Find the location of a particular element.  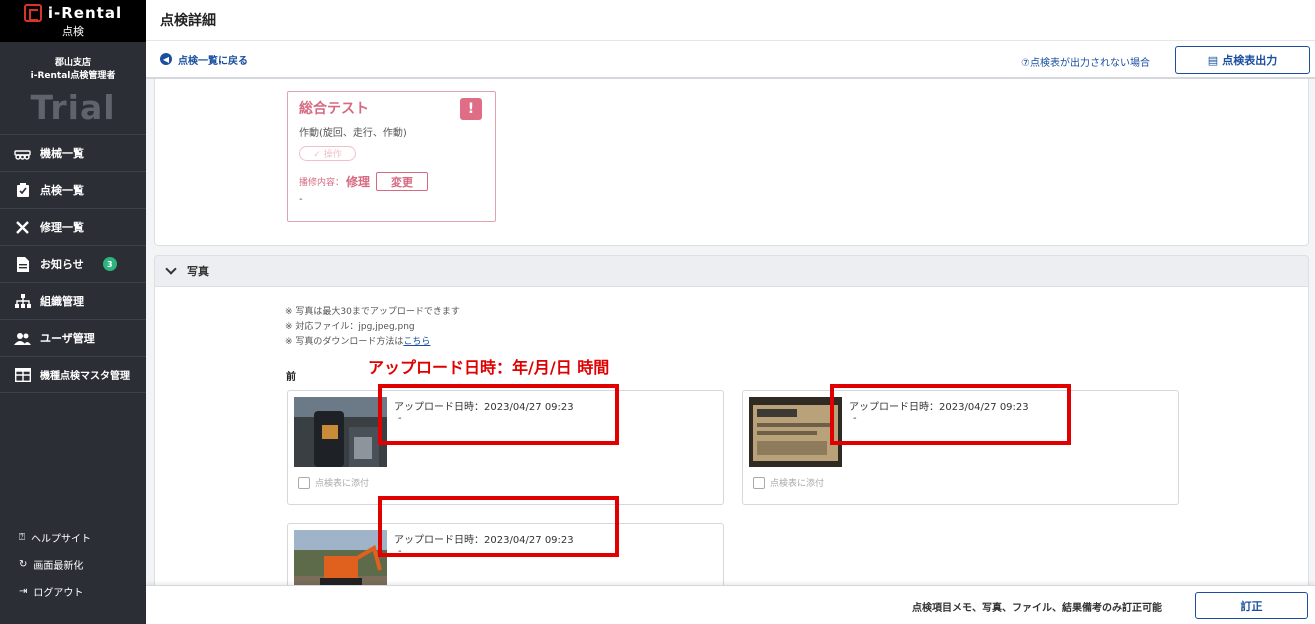

inspection-item-card: 総合テスト ! 作動(旋回、走行、作動) ✓ 操作 播修内容： 修理 変更 - is located at coordinates (391, 156).